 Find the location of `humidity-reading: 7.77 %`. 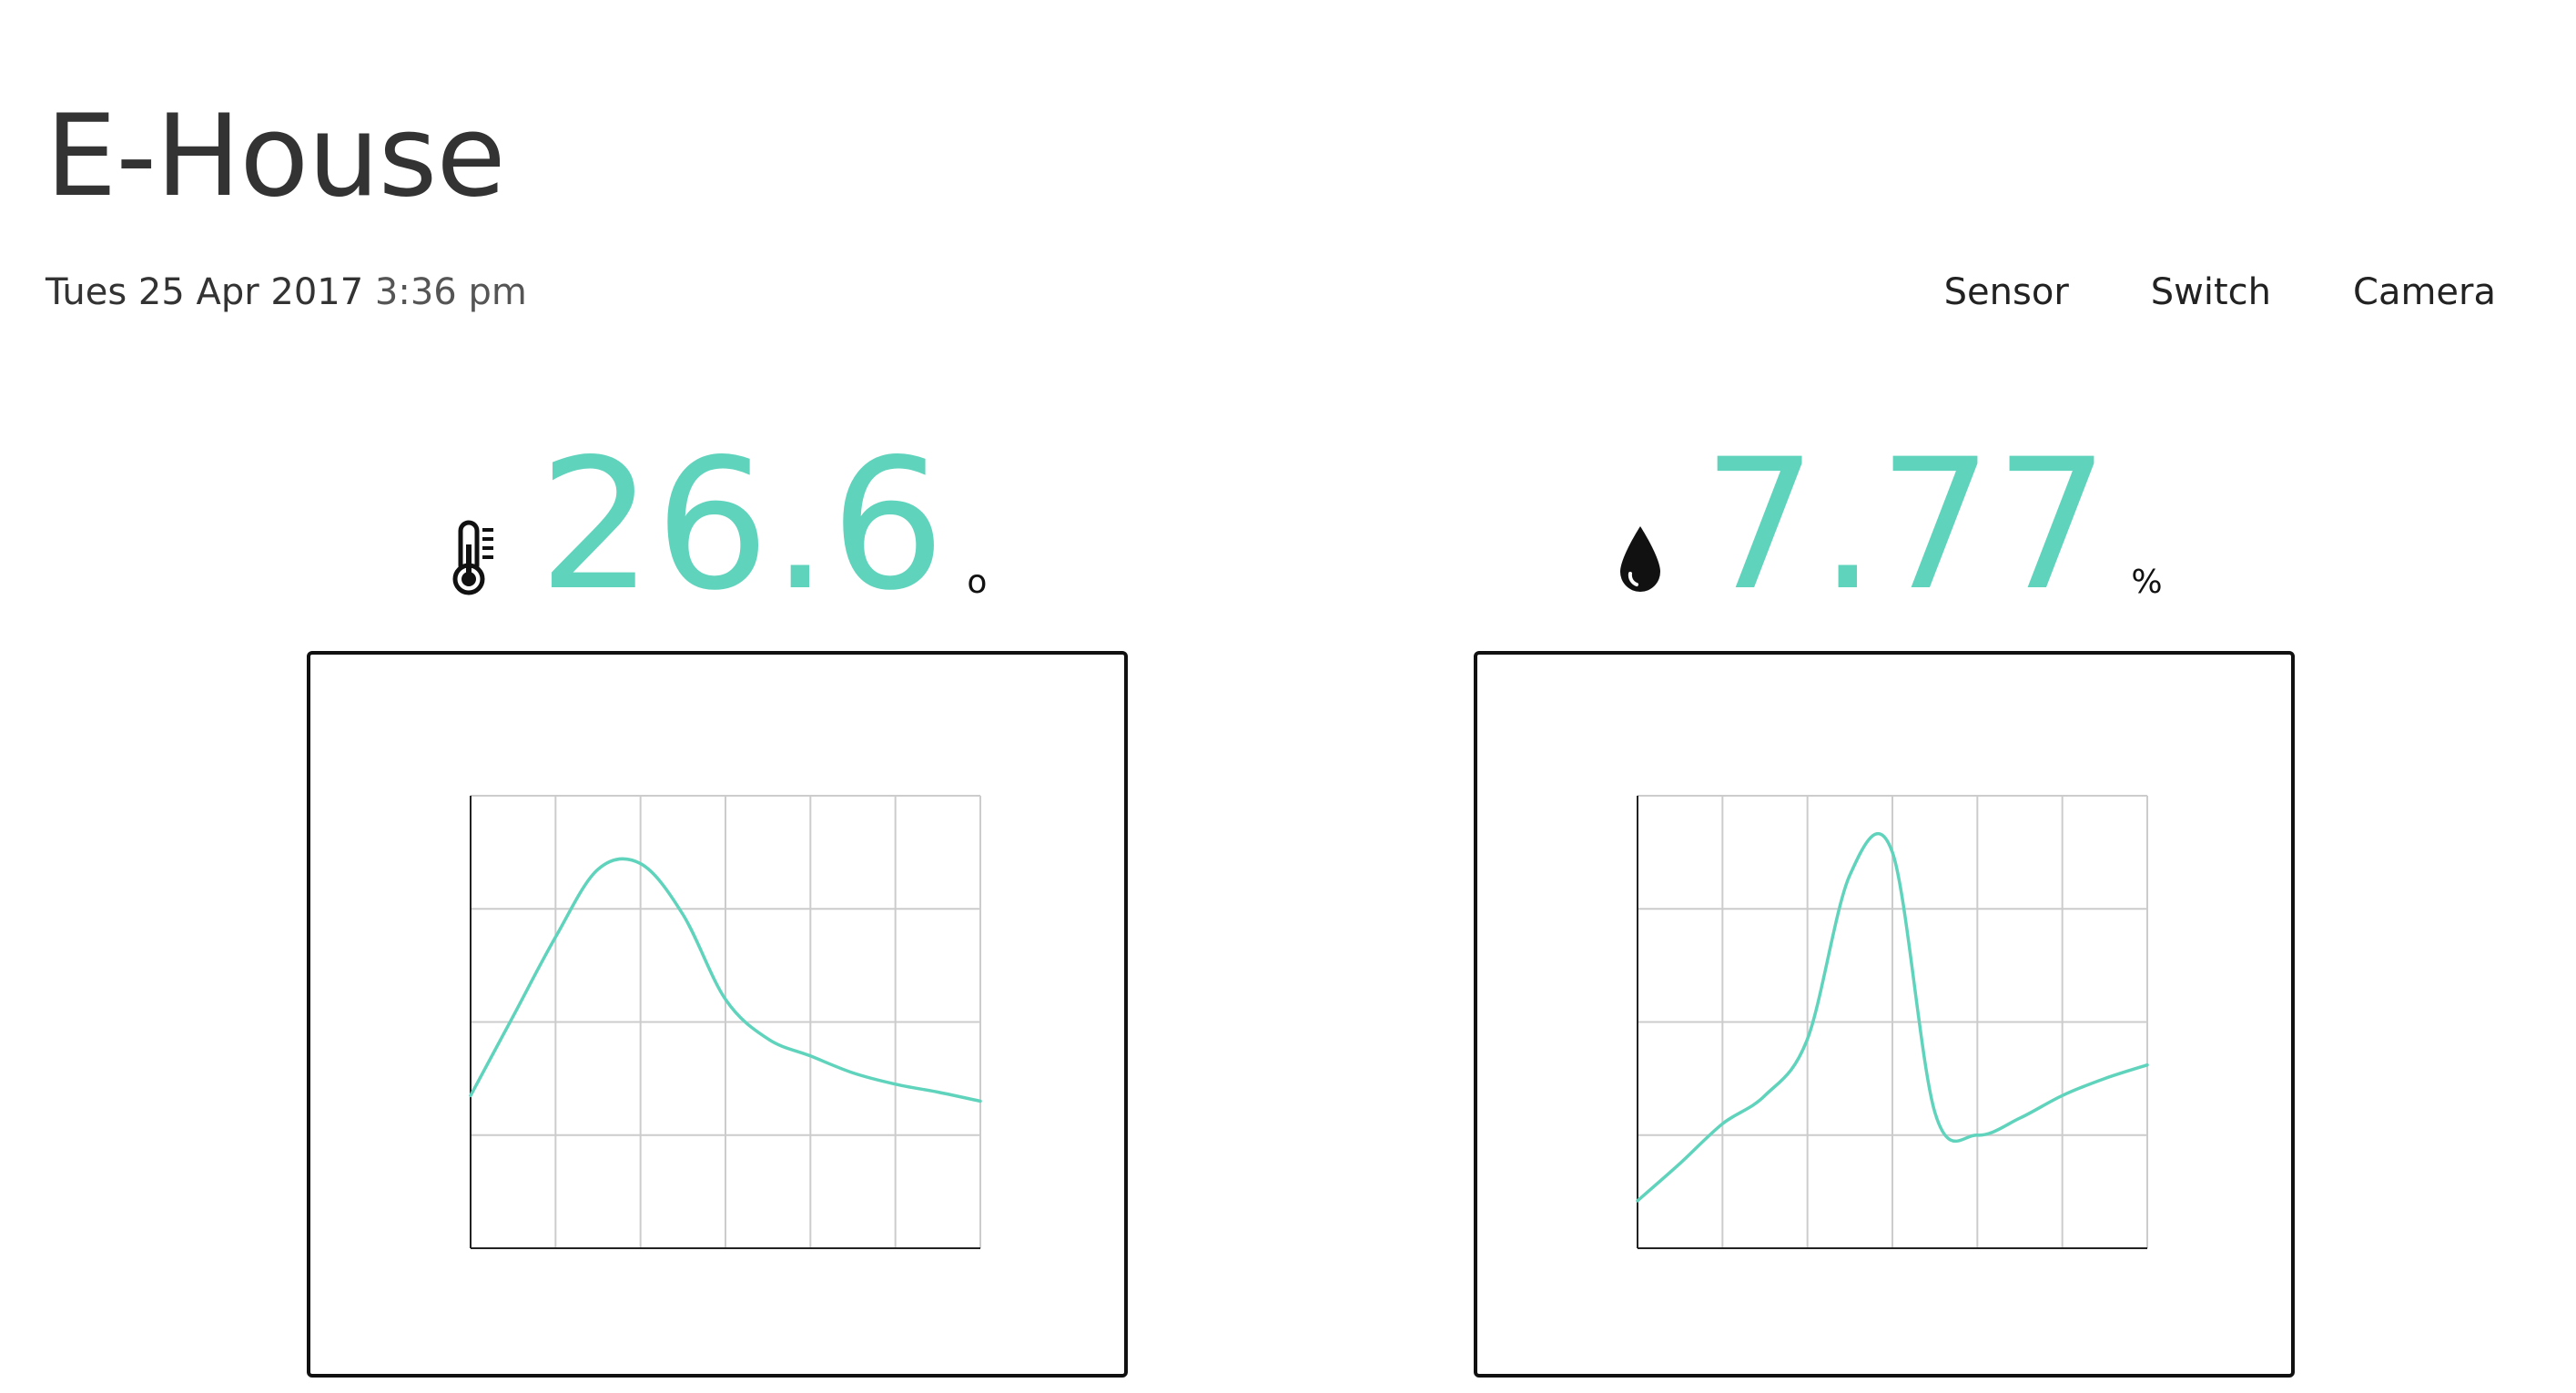

humidity-reading: 7.77 % is located at coordinates (1888, 521).